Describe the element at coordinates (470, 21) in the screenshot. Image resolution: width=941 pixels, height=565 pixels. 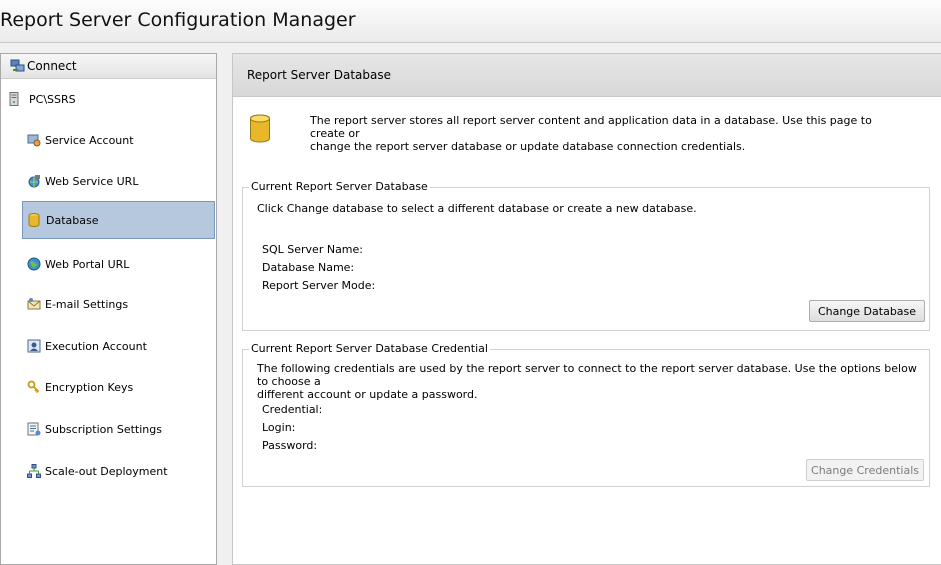
I see `title-bar: Report Server Configuration Manager` at that location.